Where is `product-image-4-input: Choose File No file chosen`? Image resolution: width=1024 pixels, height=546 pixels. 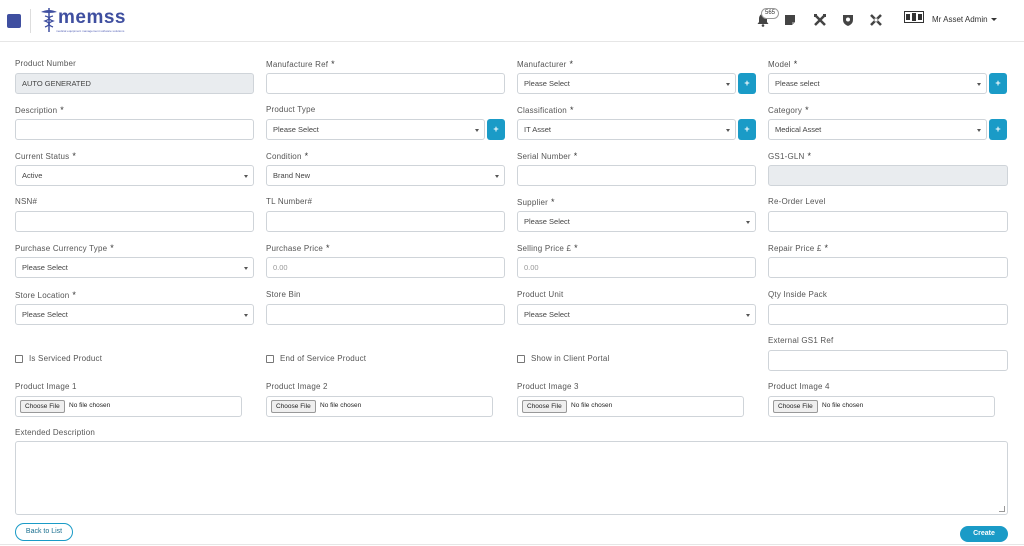
product-image-4-input: Choose File No file chosen is located at coordinates (881, 406).